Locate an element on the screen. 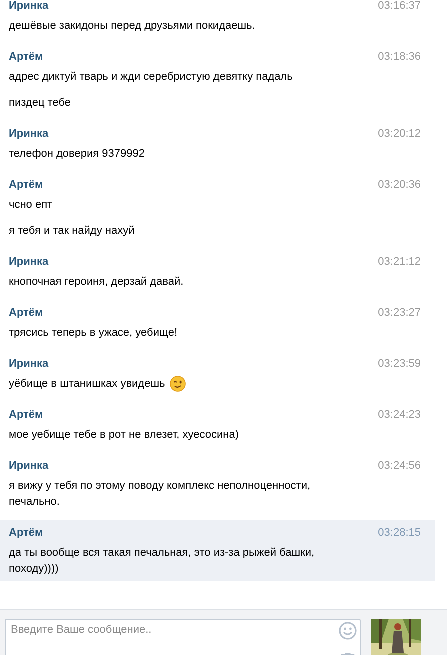 Image resolution: width=447 pixels, height=655 pixels. message-text: телефон доверия 9379992 is located at coordinates (77, 154).